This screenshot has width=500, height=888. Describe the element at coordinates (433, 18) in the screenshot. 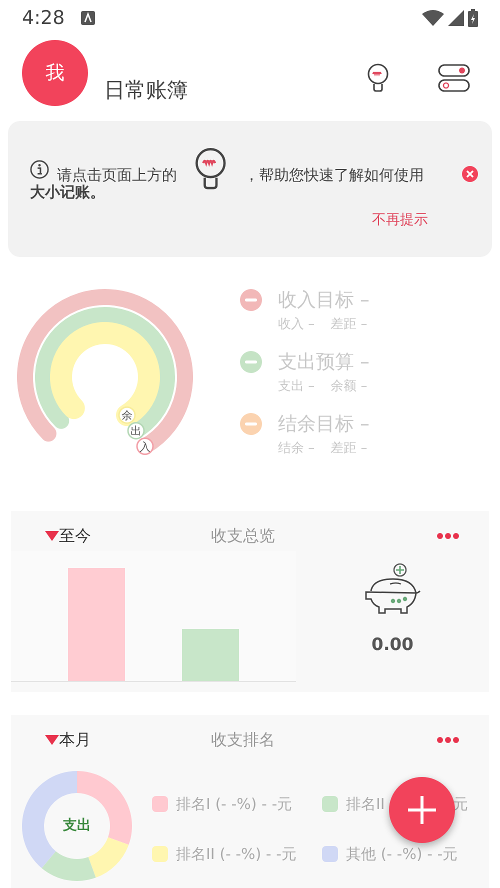

I see `wifi-icon` at that location.